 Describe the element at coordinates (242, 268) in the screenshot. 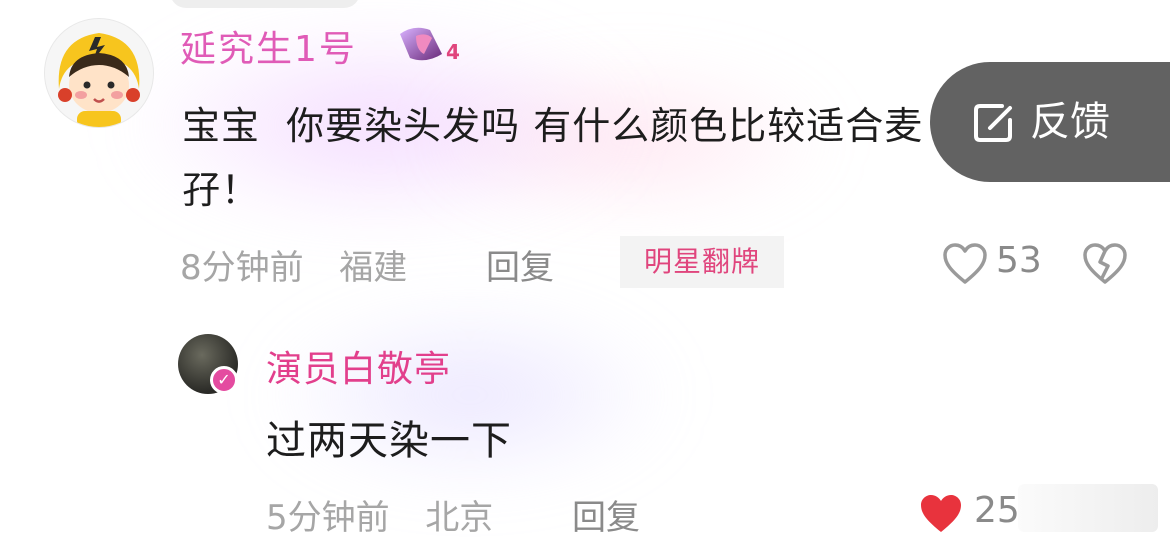

I see `comment-time: 8分钟前` at that location.